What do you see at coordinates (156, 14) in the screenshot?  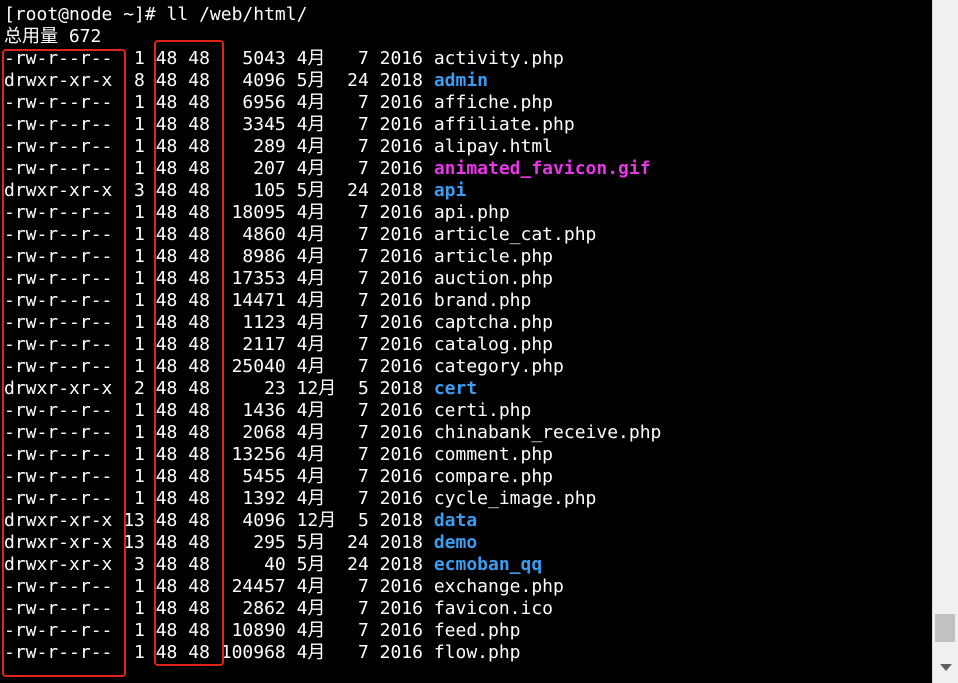 I see `command-prompt: [root@node ~]# ll /web/html/` at bounding box center [156, 14].